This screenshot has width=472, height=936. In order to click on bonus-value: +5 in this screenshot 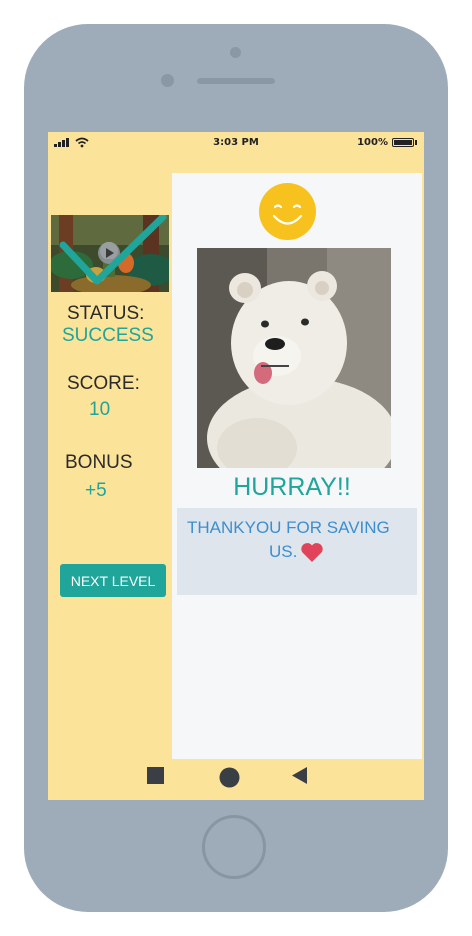, I will do `click(96, 490)`.